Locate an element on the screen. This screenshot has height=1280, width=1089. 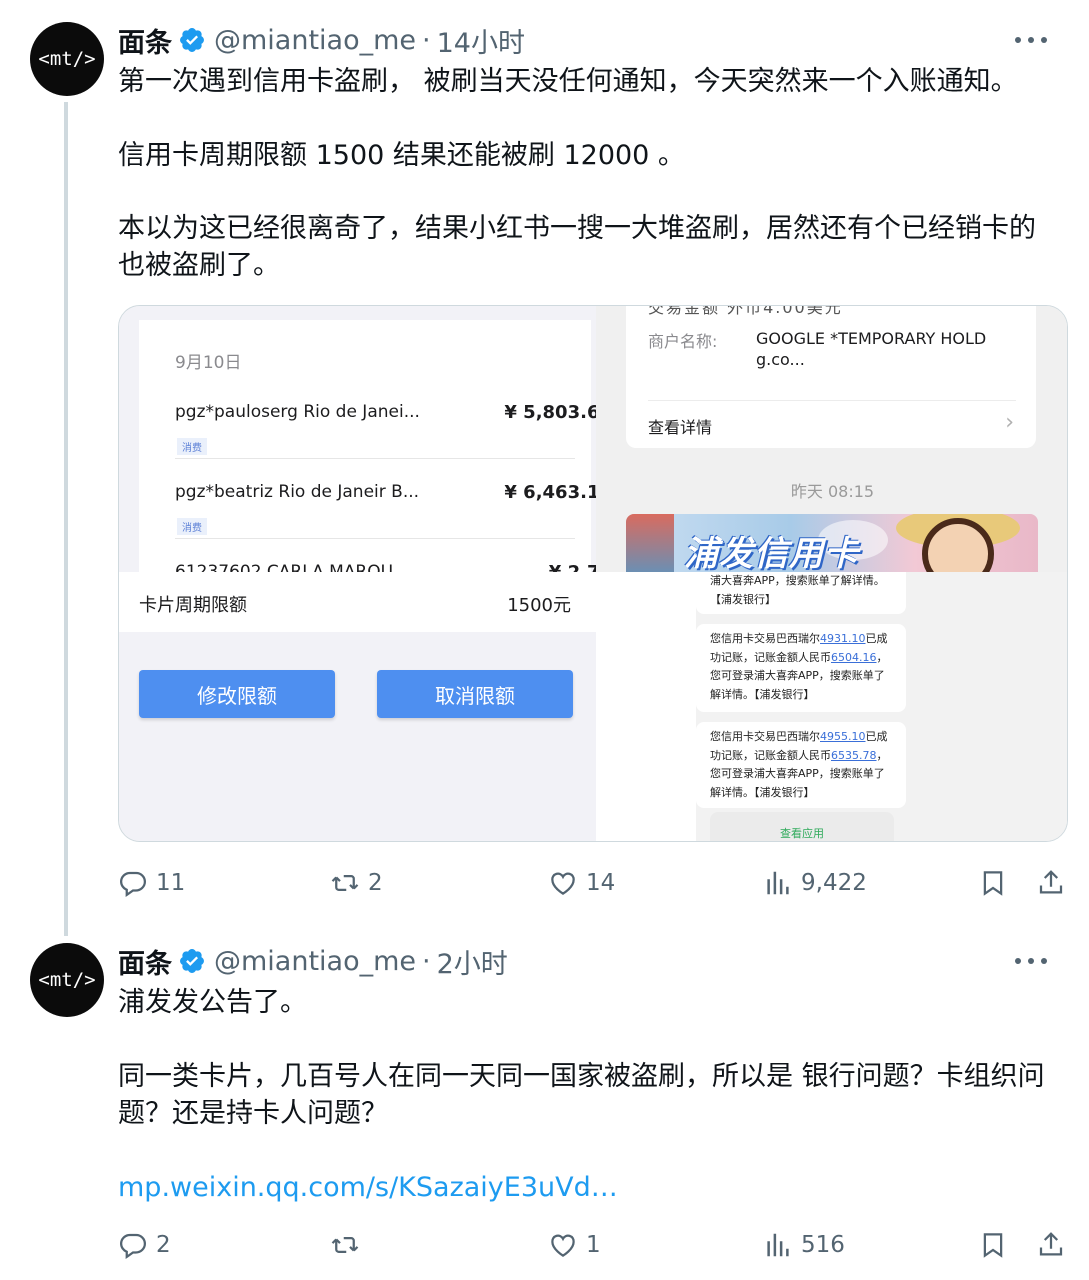
tweet-text-line: 本以为这已经很离奇了，结果小红书一搜一大堆盗刷，居然还有个已经销卡的 is located at coordinates (577, 228).